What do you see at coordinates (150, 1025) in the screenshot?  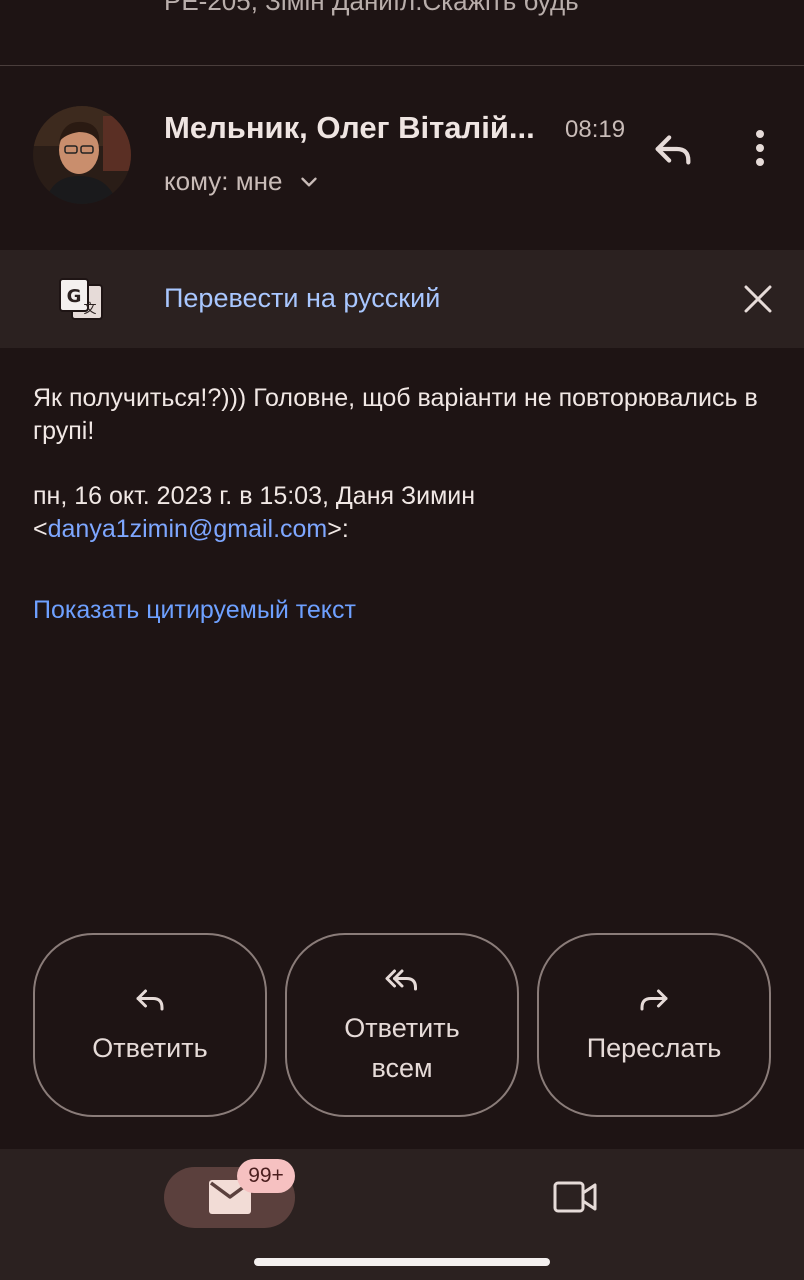 I see `reply-button: Ответить` at bounding box center [150, 1025].